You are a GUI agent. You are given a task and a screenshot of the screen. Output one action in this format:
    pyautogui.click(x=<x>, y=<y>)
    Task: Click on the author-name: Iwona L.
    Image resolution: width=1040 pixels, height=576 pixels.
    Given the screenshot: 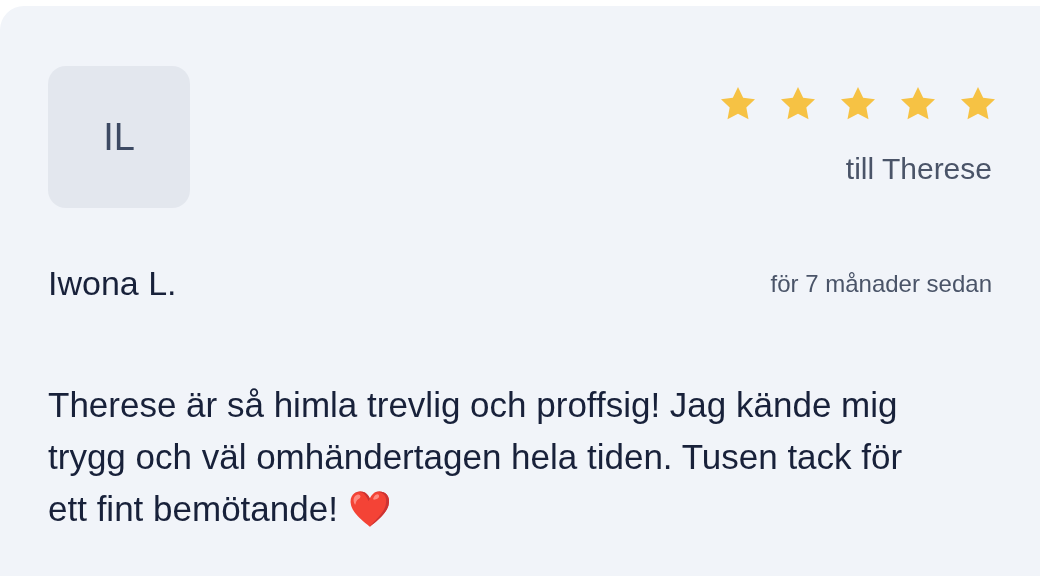 What is the action you would take?
    pyautogui.click(x=112, y=283)
    